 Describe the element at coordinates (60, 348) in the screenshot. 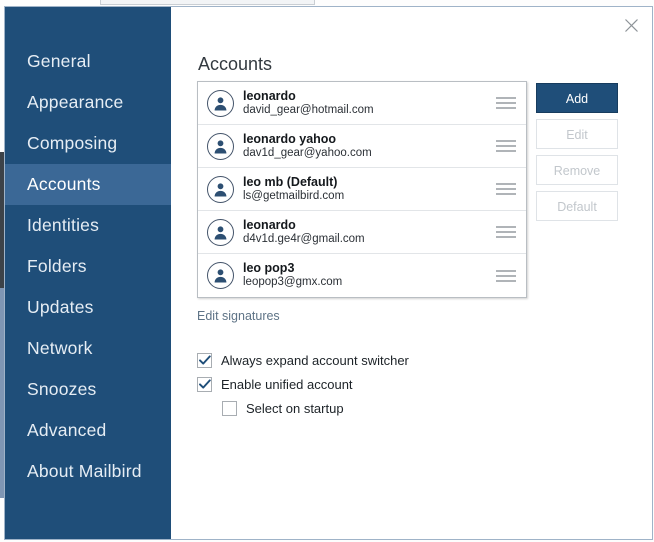

I see `sidebar-item-label: Network` at that location.